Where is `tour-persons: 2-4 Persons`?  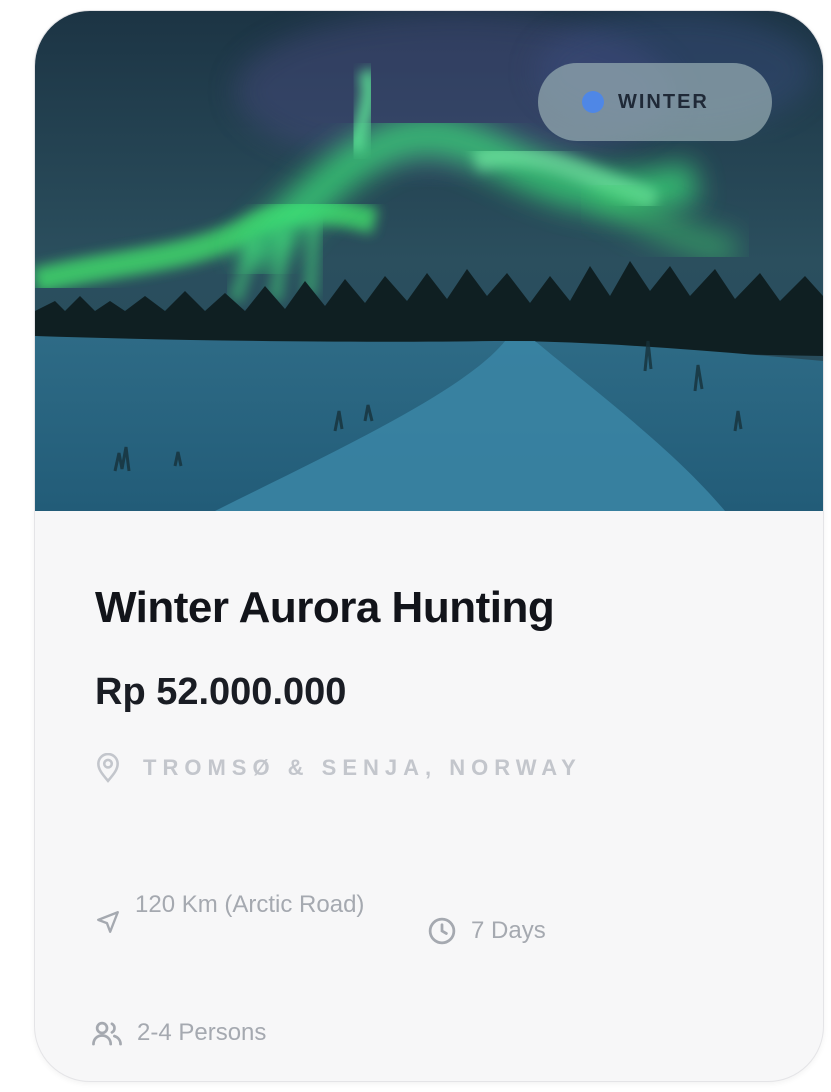 tour-persons: 2-4 Persons is located at coordinates (178, 1033).